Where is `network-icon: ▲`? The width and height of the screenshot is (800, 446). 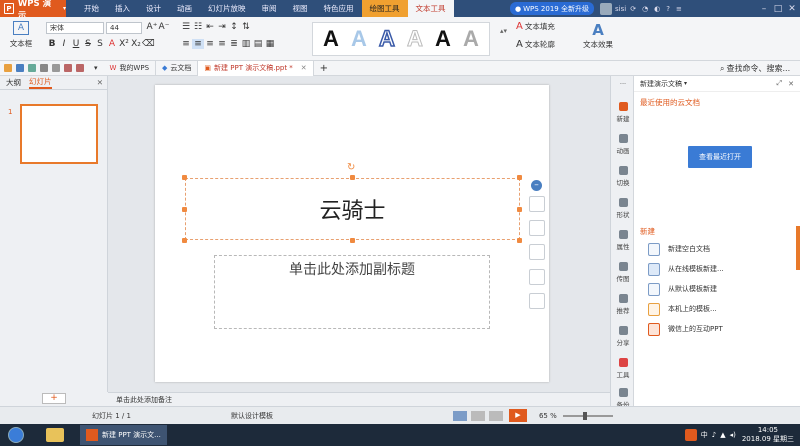
network-icon: ▲ is located at coordinates (722, 435).